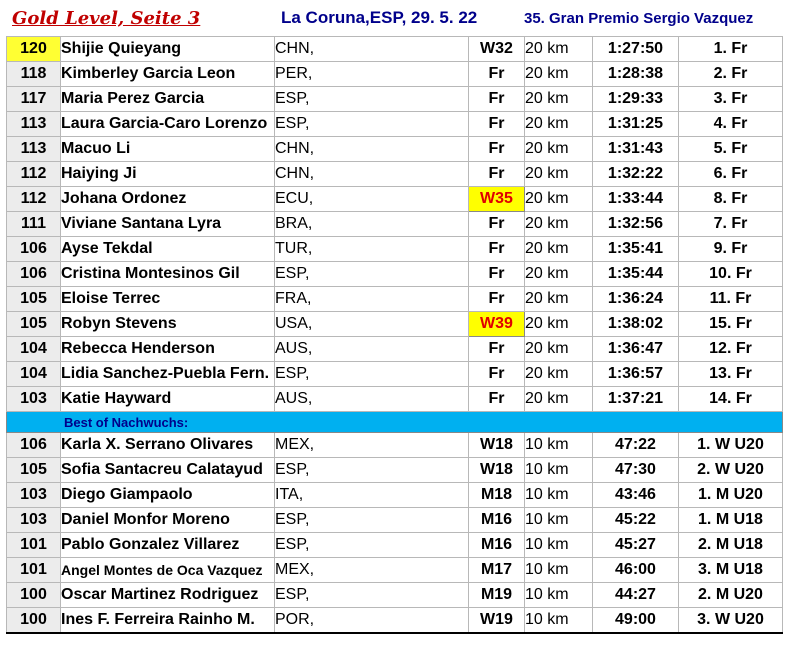 The image size is (785, 662). Describe the element at coordinates (730, 174) in the screenshot. I see `place-cell: 6. Fr` at that location.